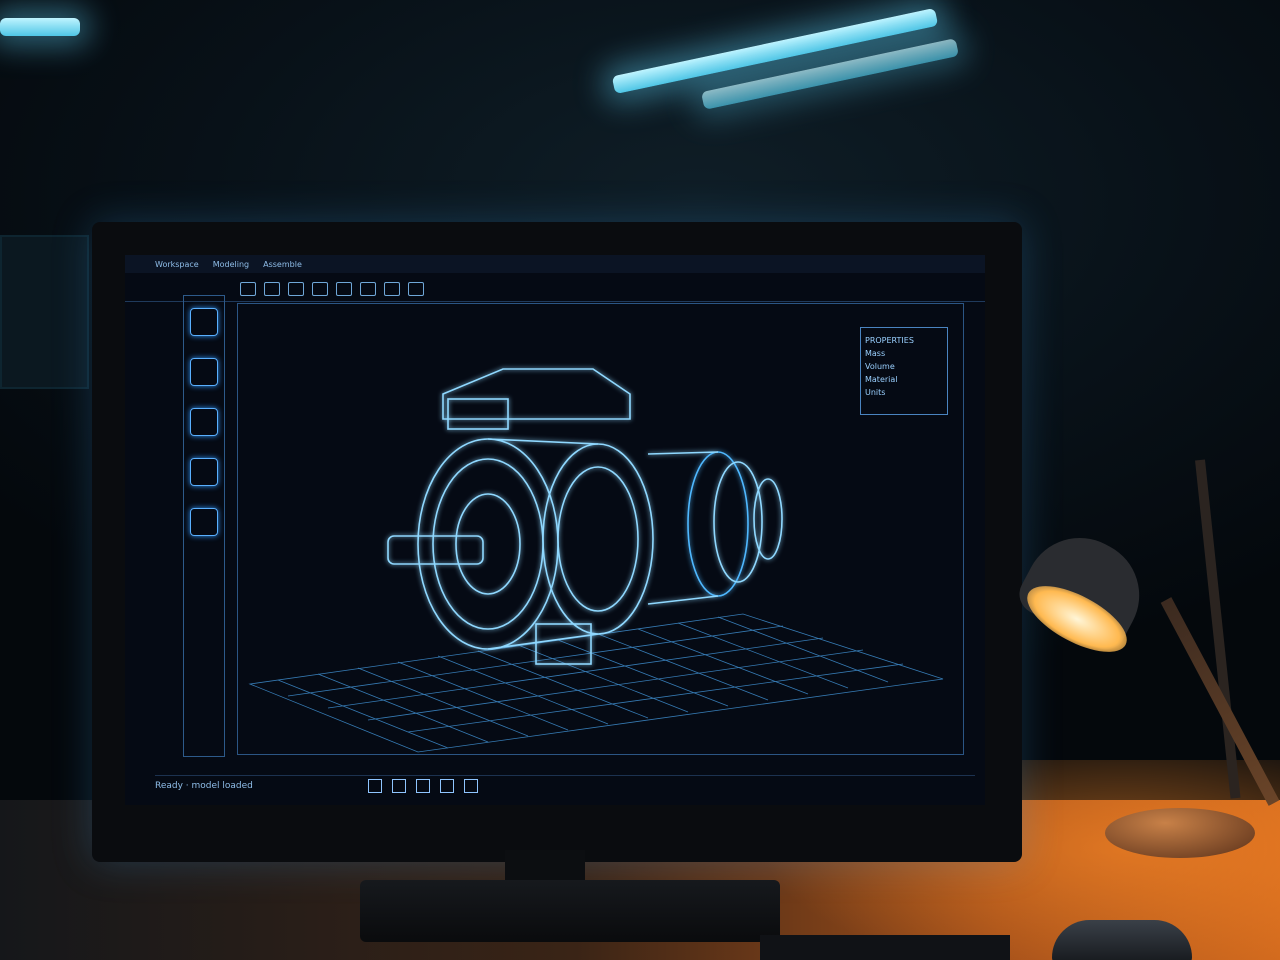 Image resolution: width=1280 pixels, height=960 pixels. What do you see at coordinates (555, 289) in the screenshot?
I see `toolbar` at bounding box center [555, 289].